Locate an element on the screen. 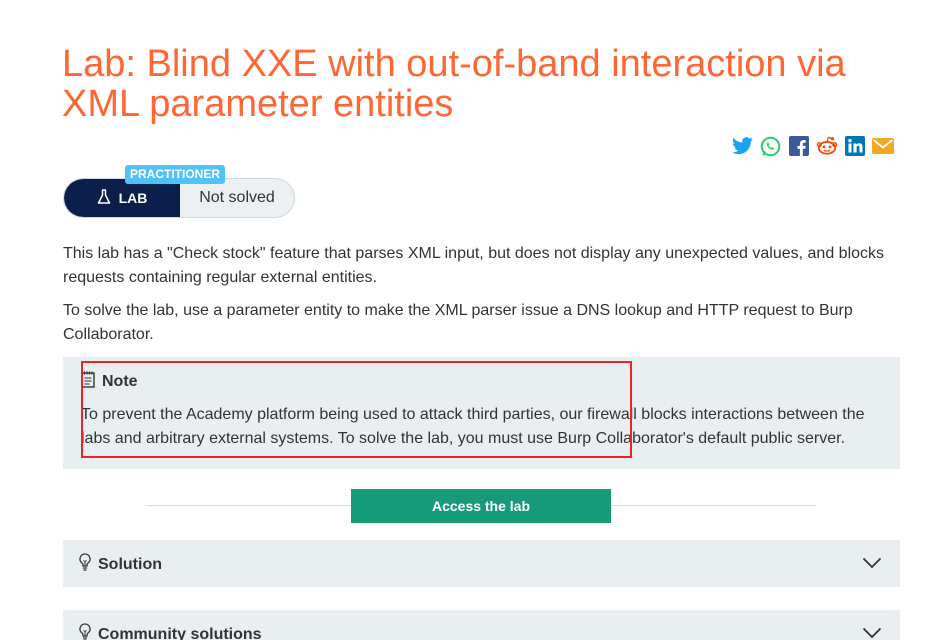 The height and width of the screenshot is (640, 929). linkedin-icon is located at coordinates (854, 146).